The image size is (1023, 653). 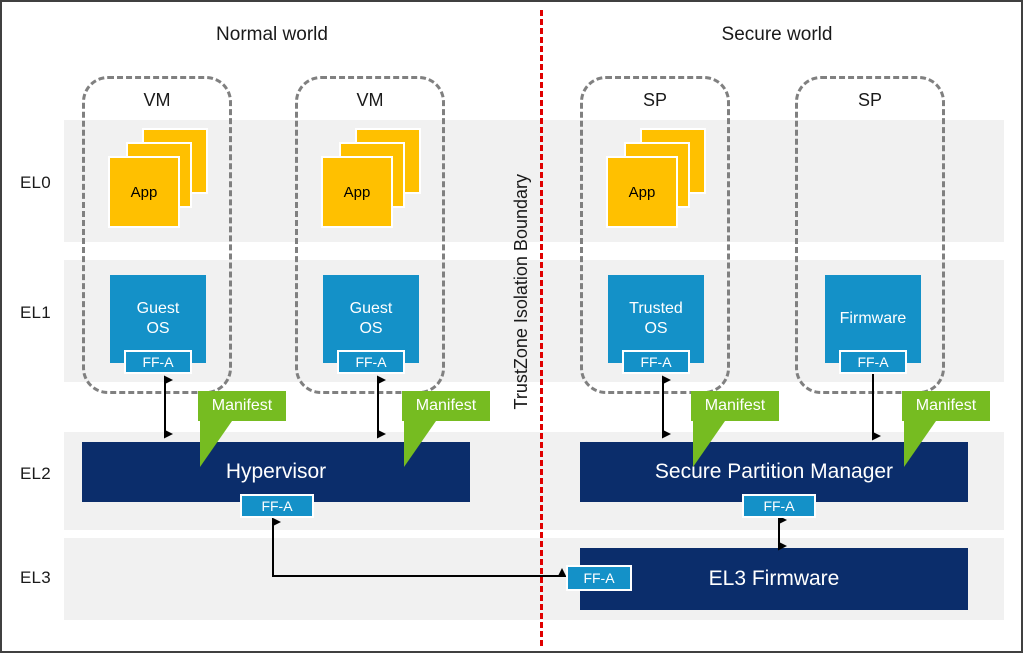 I want to click on trustzone-boundary-line, so click(x=541, y=328).